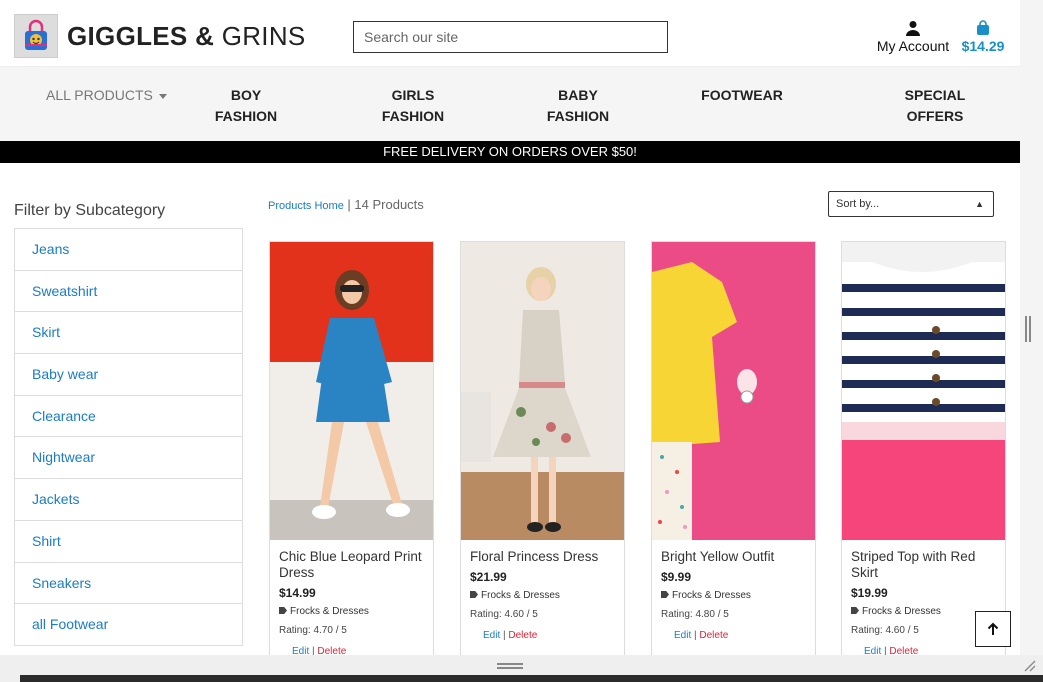 Image resolution: width=1043 pixels, height=682 pixels. What do you see at coordinates (297, 593) in the screenshot?
I see `product-price: $14.99` at bounding box center [297, 593].